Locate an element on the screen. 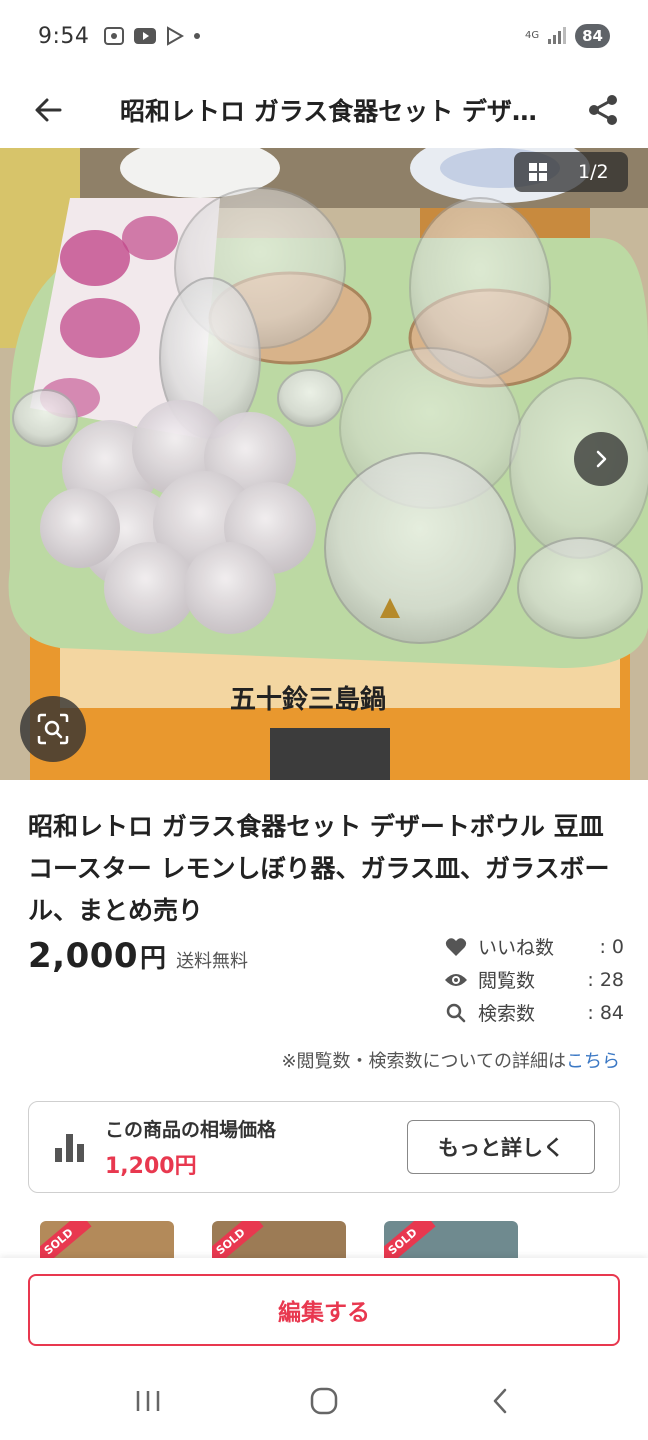 This screenshot has height=1440, width=648. item-stats: いいね数 : 0 閲覧数 : 28 検索数 : 84 is located at coordinates (534, 979).